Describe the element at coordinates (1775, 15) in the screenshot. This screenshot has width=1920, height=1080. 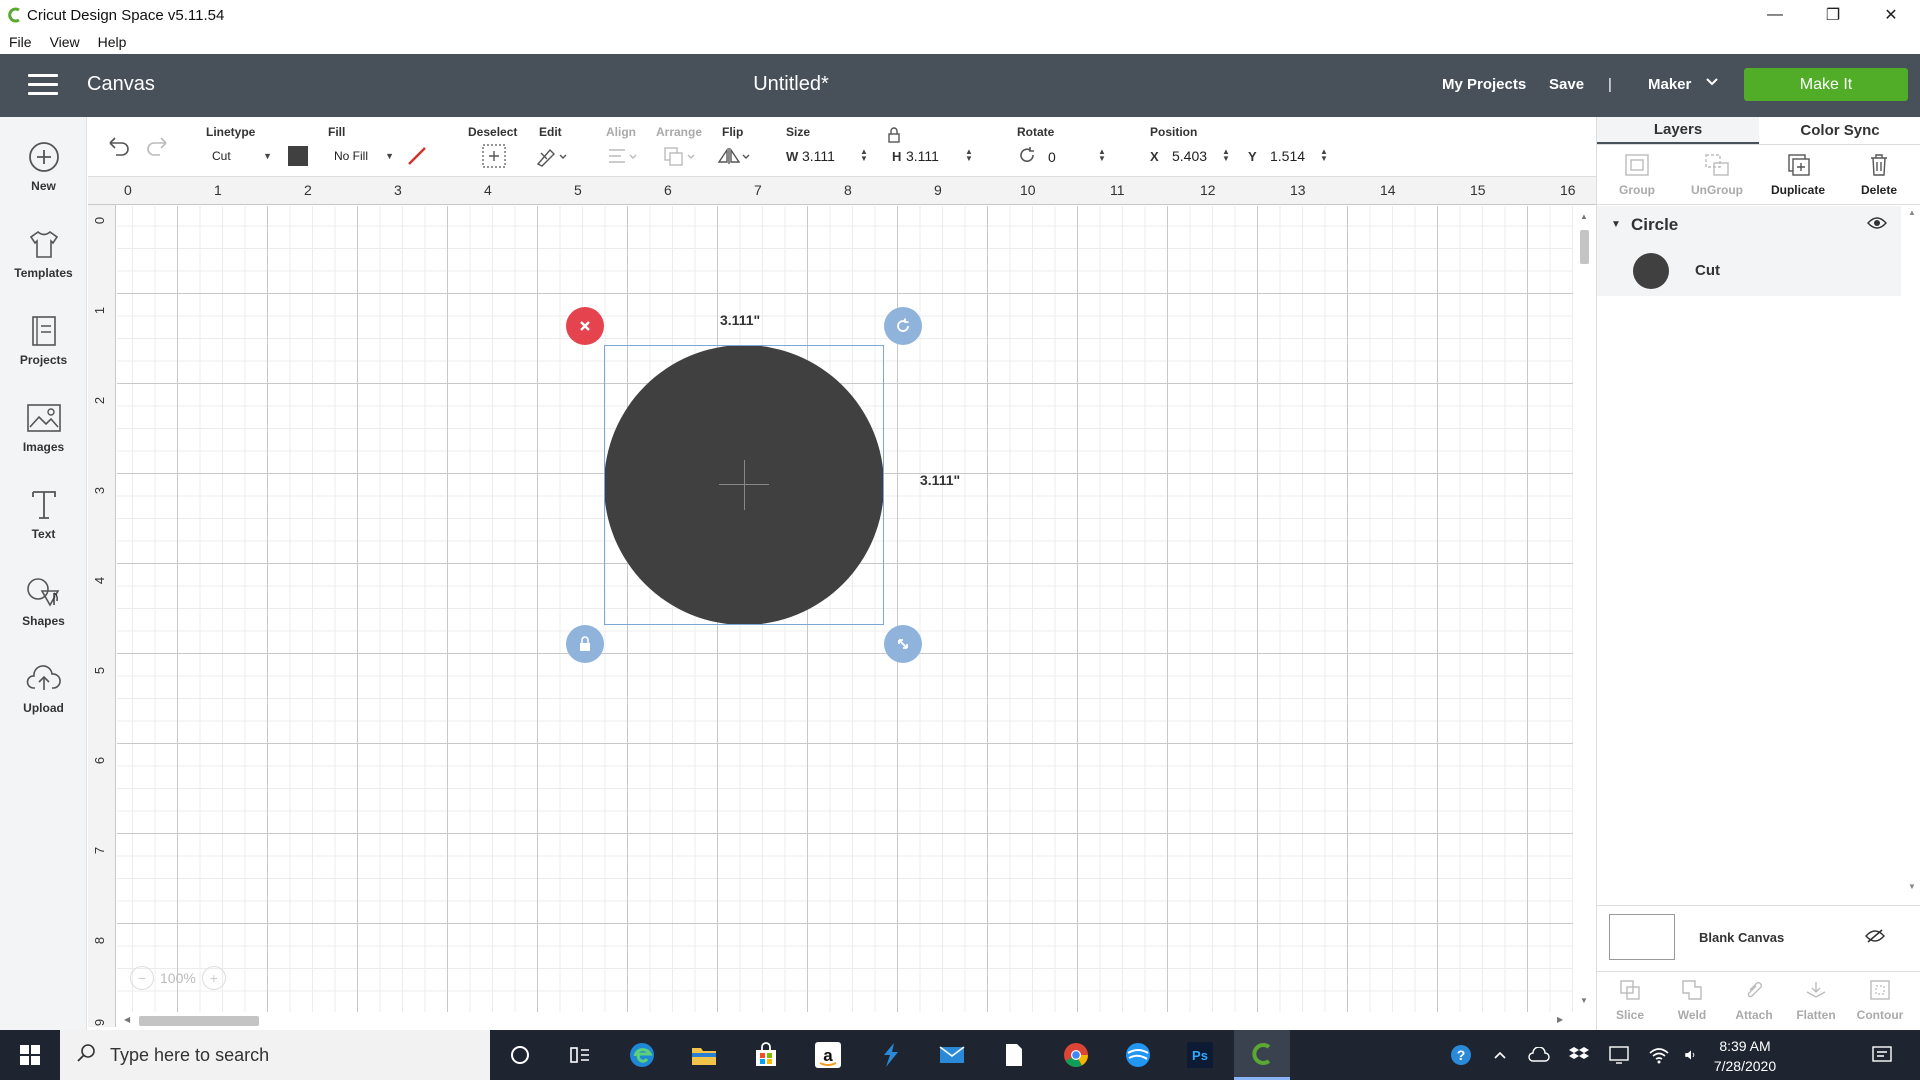
I see `minimize-button: —` at that location.